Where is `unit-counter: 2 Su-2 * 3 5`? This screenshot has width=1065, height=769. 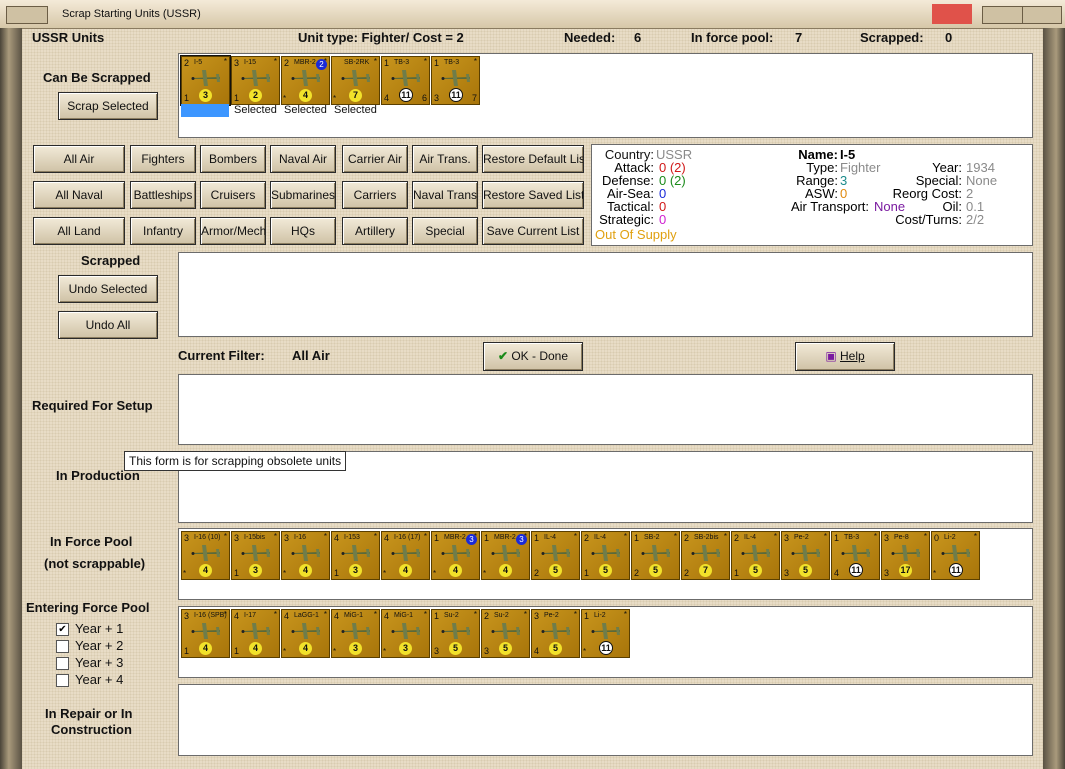
unit-counter: 2 Su-2 * 3 5 is located at coordinates (505, 633).